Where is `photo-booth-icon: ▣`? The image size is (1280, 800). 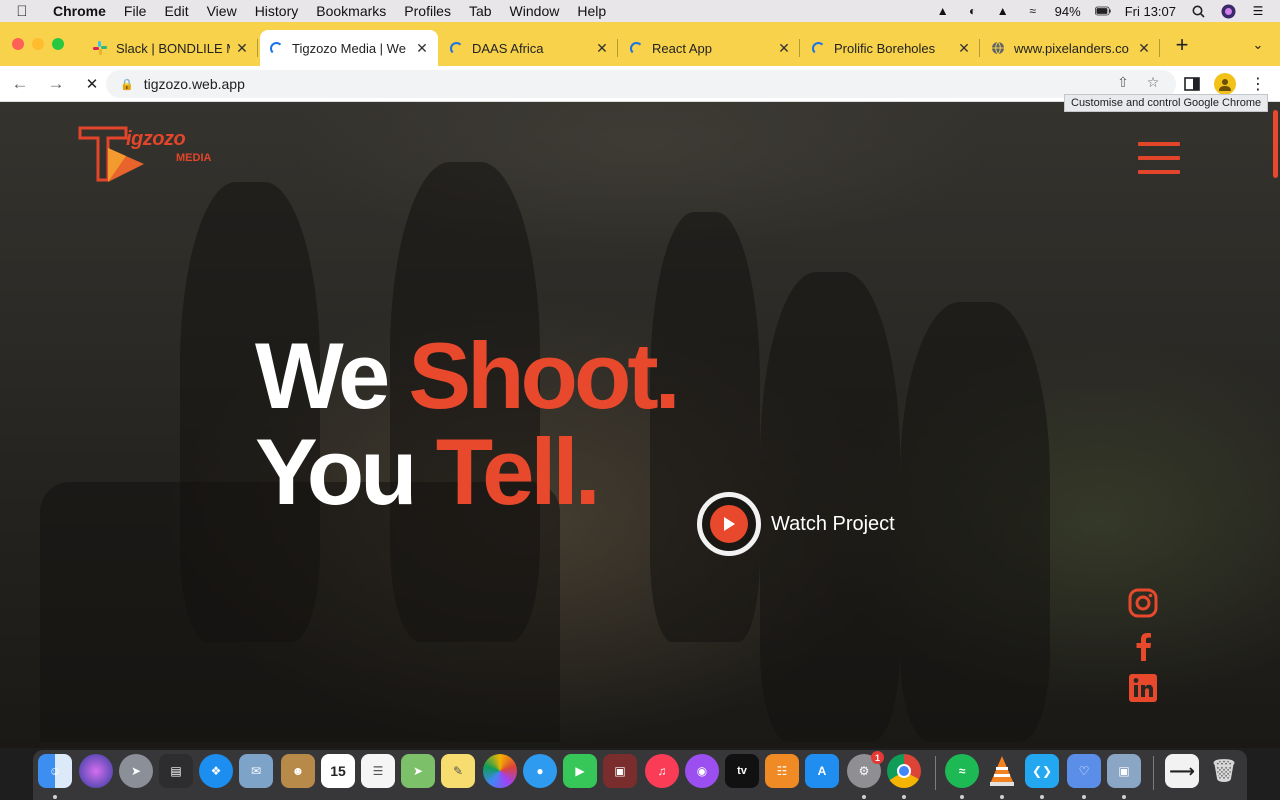
photo-booth-icon: ▣ is located at coordinates (620, 771).